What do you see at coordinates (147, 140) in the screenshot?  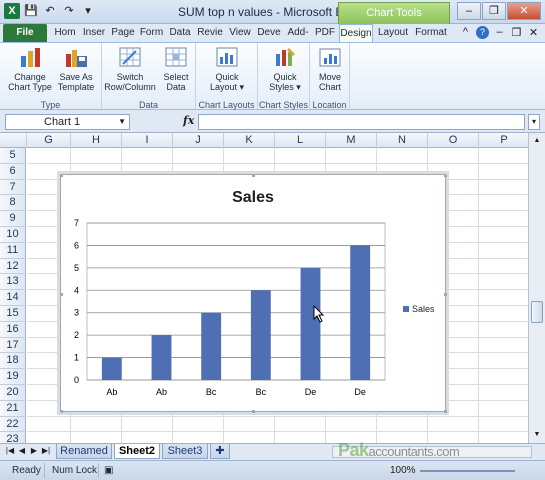 I see `column-header-i: I` at bounding box center [147, 140].